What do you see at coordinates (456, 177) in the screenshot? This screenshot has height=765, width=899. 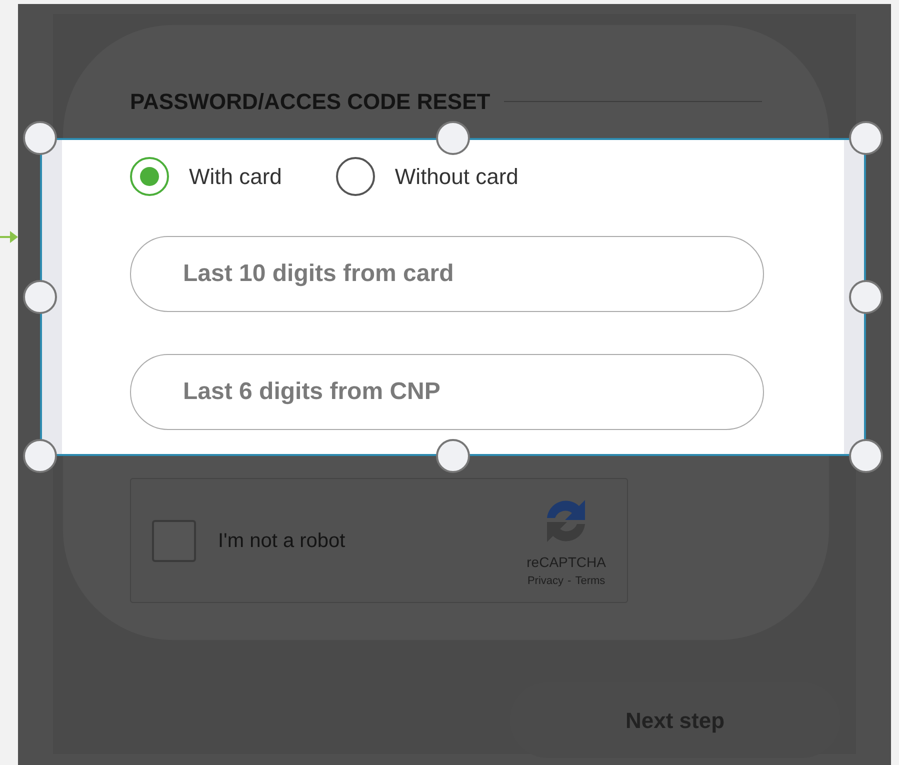 I see `radio-label: Without card` at bounding box center [456, 177].